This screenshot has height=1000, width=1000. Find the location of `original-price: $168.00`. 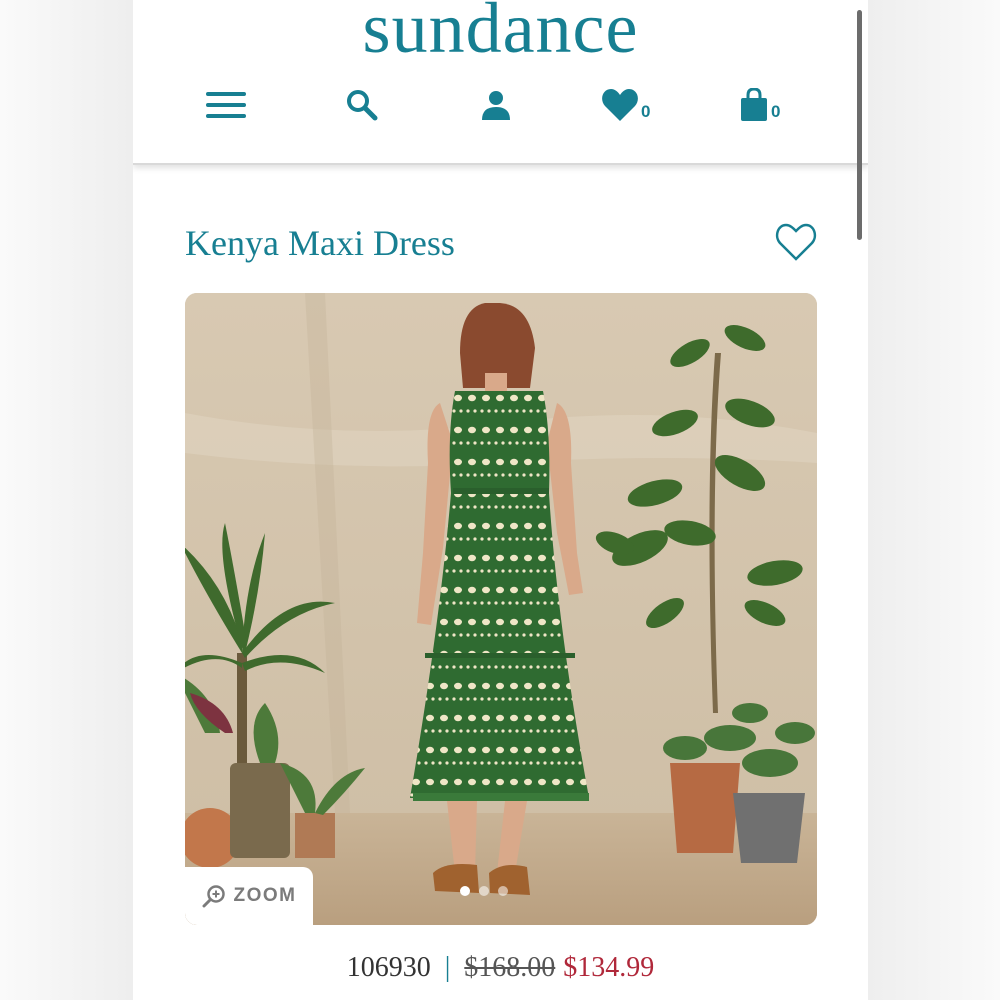

original-price: $168.00 is located at coordinates (510, 967).